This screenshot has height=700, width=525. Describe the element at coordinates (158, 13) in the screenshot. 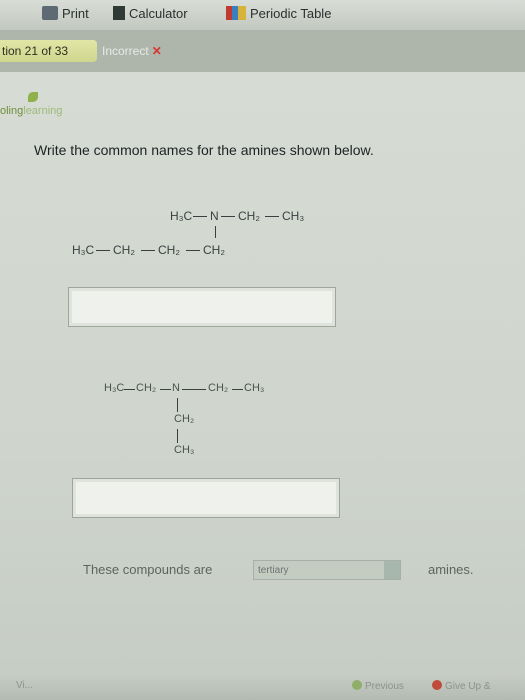

I see `calculator-label: Calculator` at that location.